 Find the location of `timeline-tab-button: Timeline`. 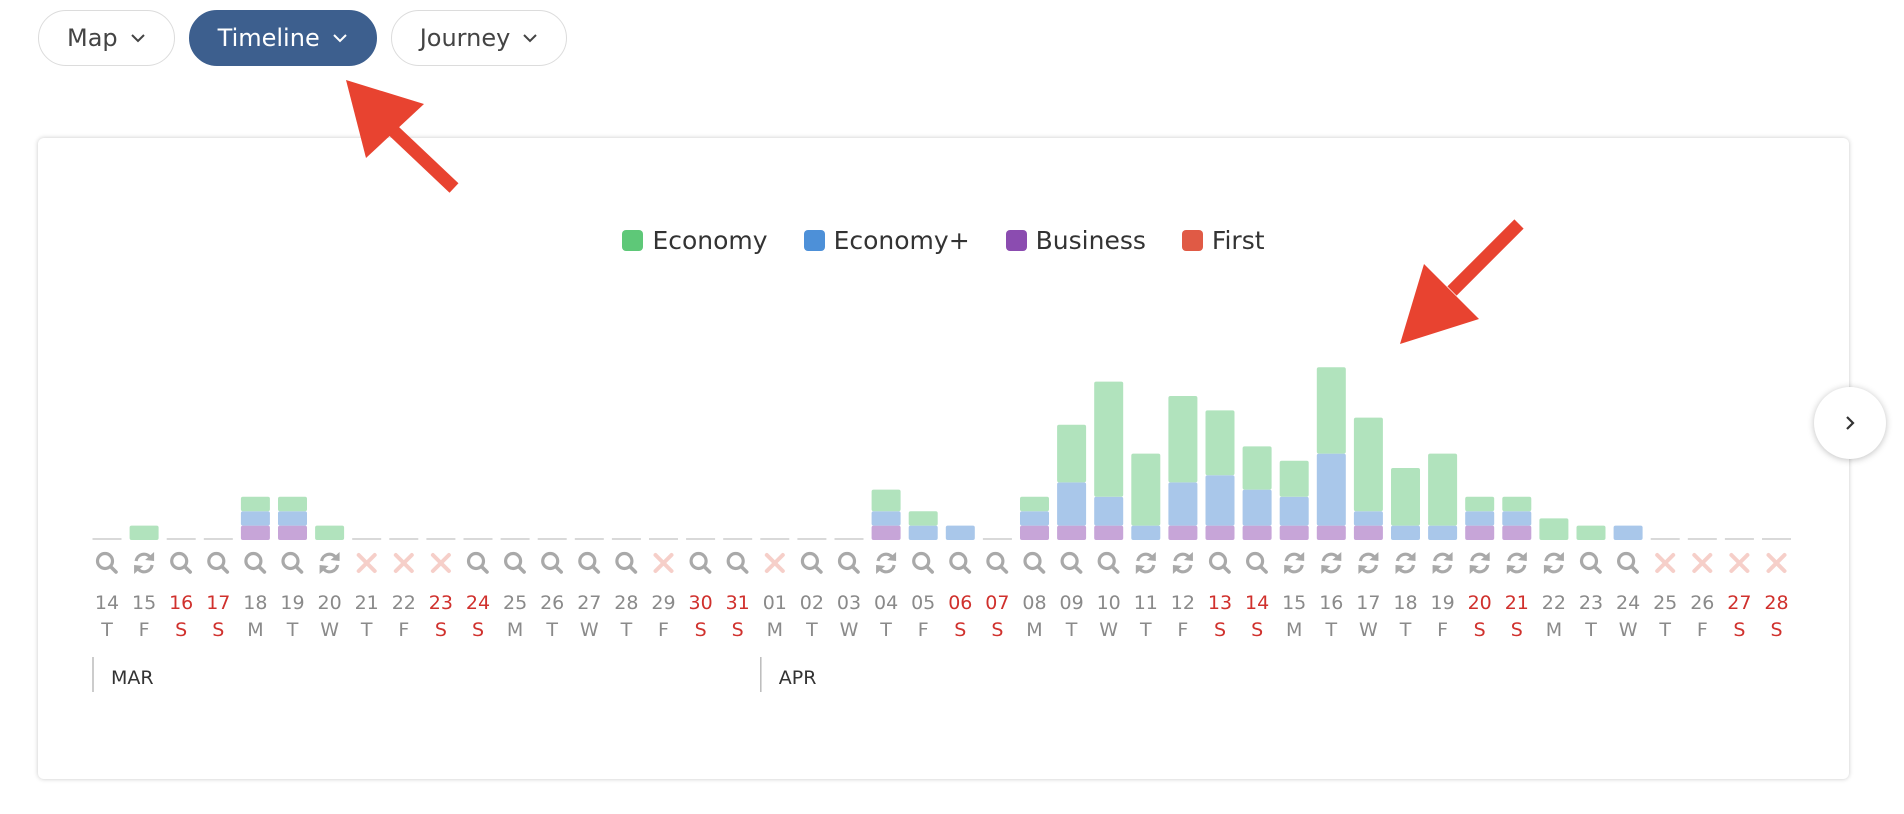

timeline-tab-button: Timeline is located at coordinates (282, 38).